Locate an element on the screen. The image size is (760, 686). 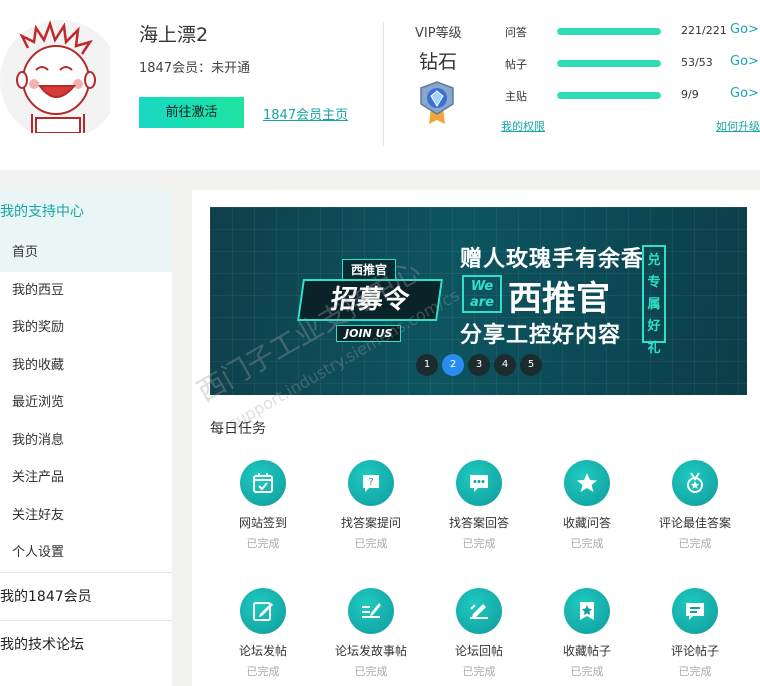
stat-count: 9/9 is located at coordinates (690, 94).